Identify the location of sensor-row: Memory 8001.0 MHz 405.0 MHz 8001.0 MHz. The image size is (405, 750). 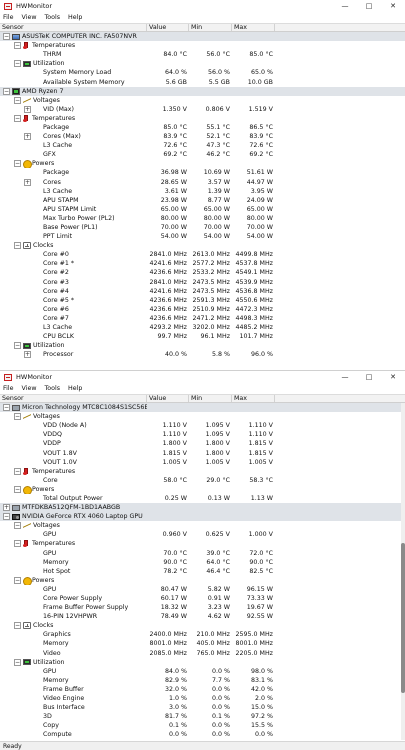
(202, 643).